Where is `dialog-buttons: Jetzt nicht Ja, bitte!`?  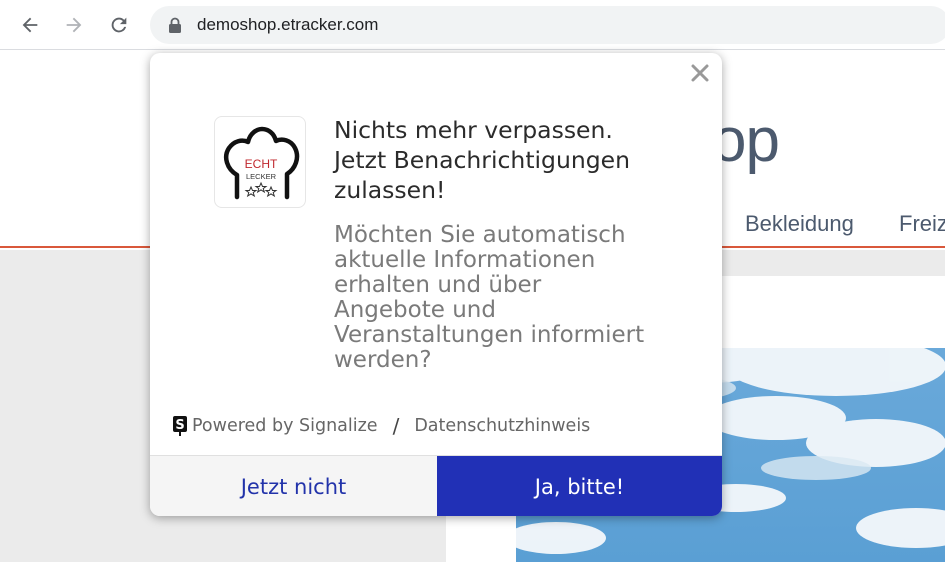
dialog-buttons: Jetzt nicht Ja, bitte! is located at coordinates (436, 485).